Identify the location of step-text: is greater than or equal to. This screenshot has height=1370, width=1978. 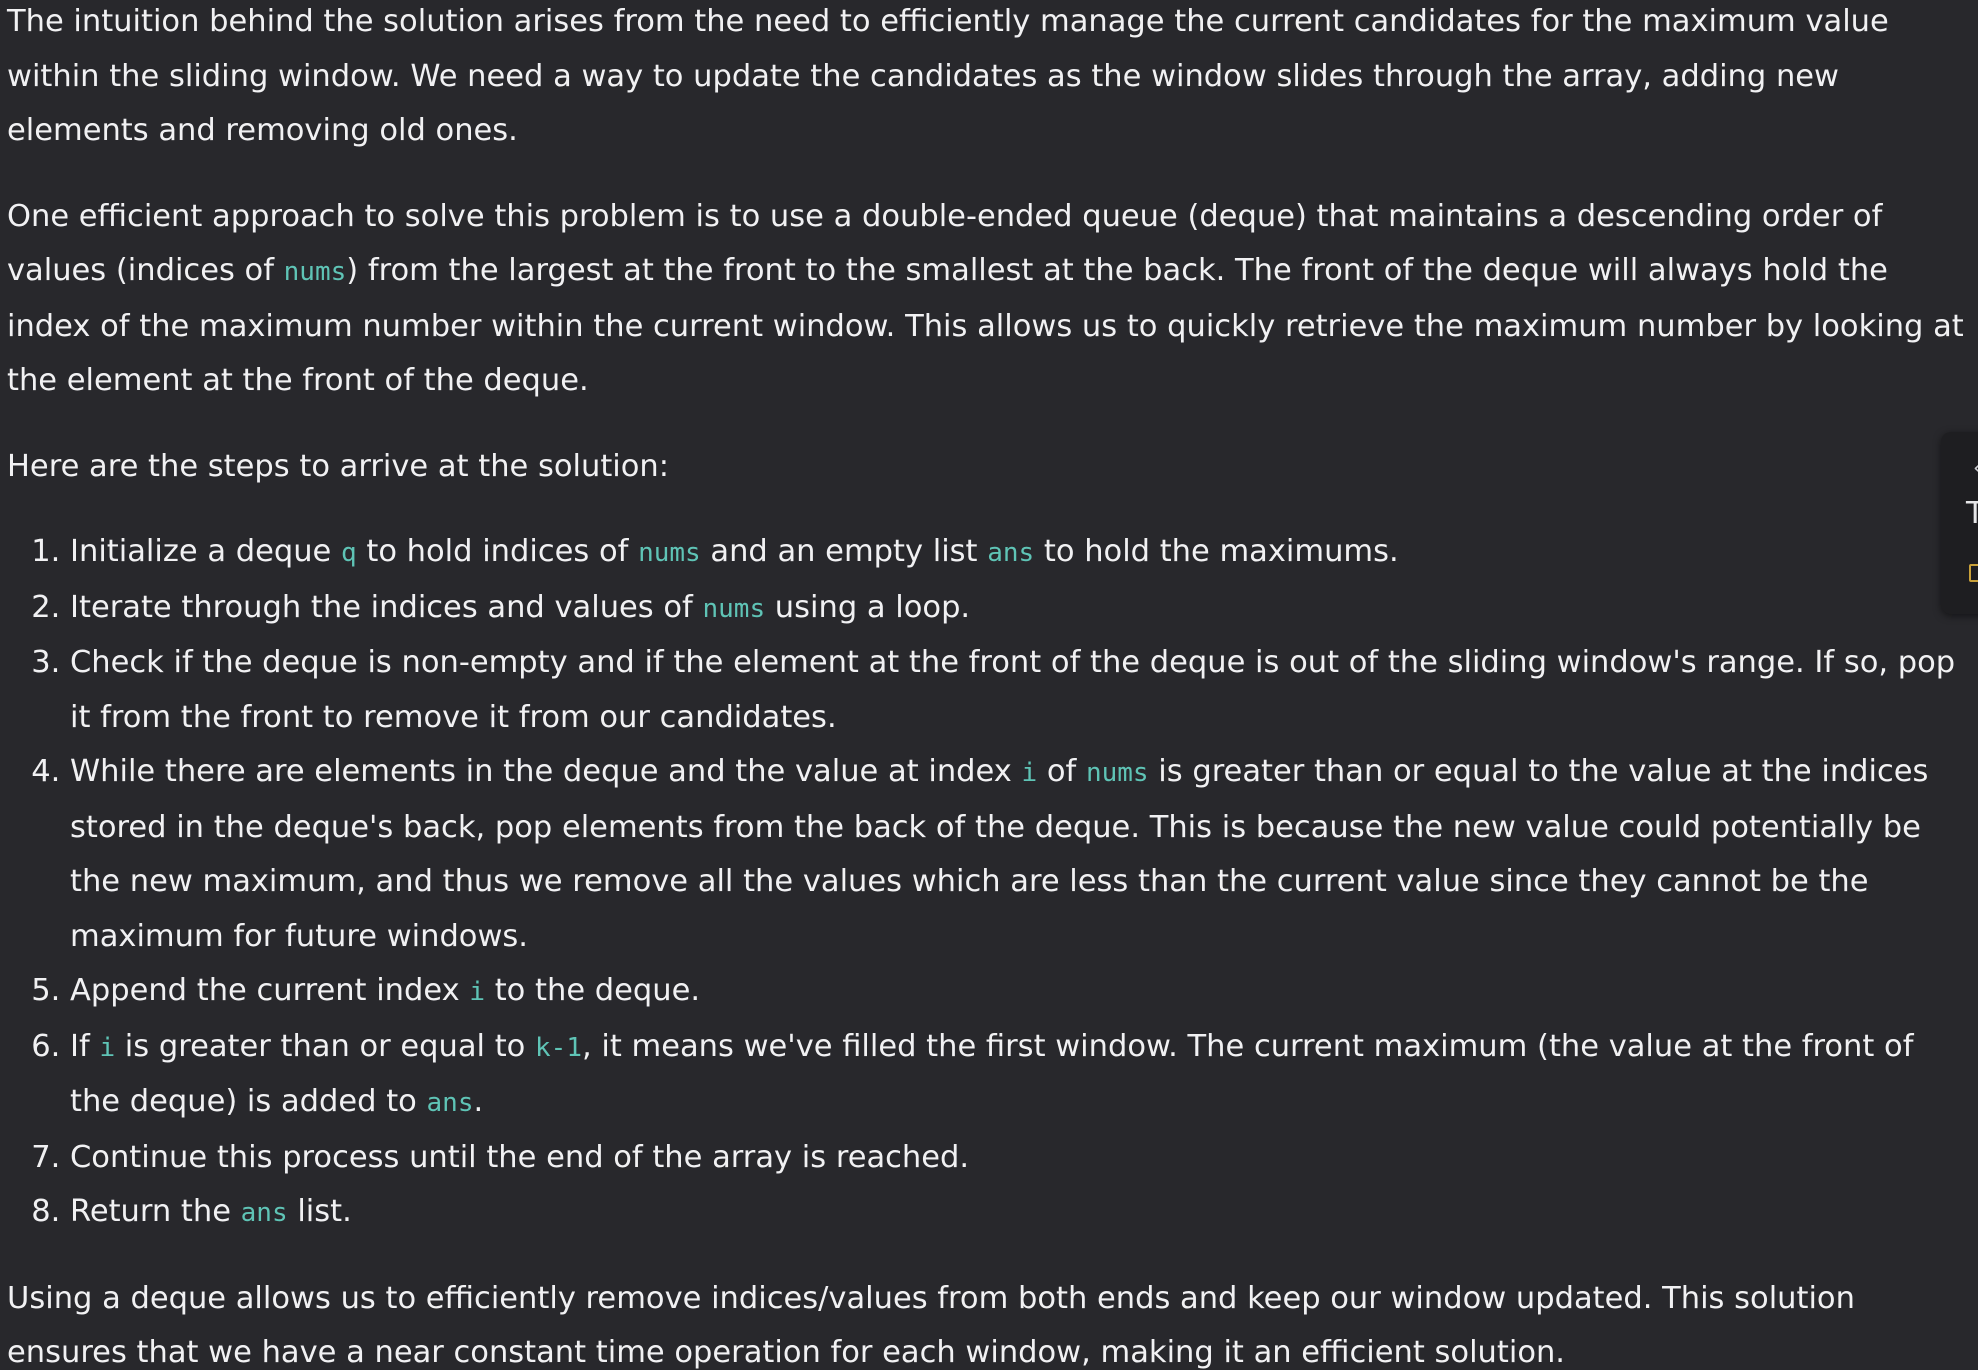
(325, 1046).